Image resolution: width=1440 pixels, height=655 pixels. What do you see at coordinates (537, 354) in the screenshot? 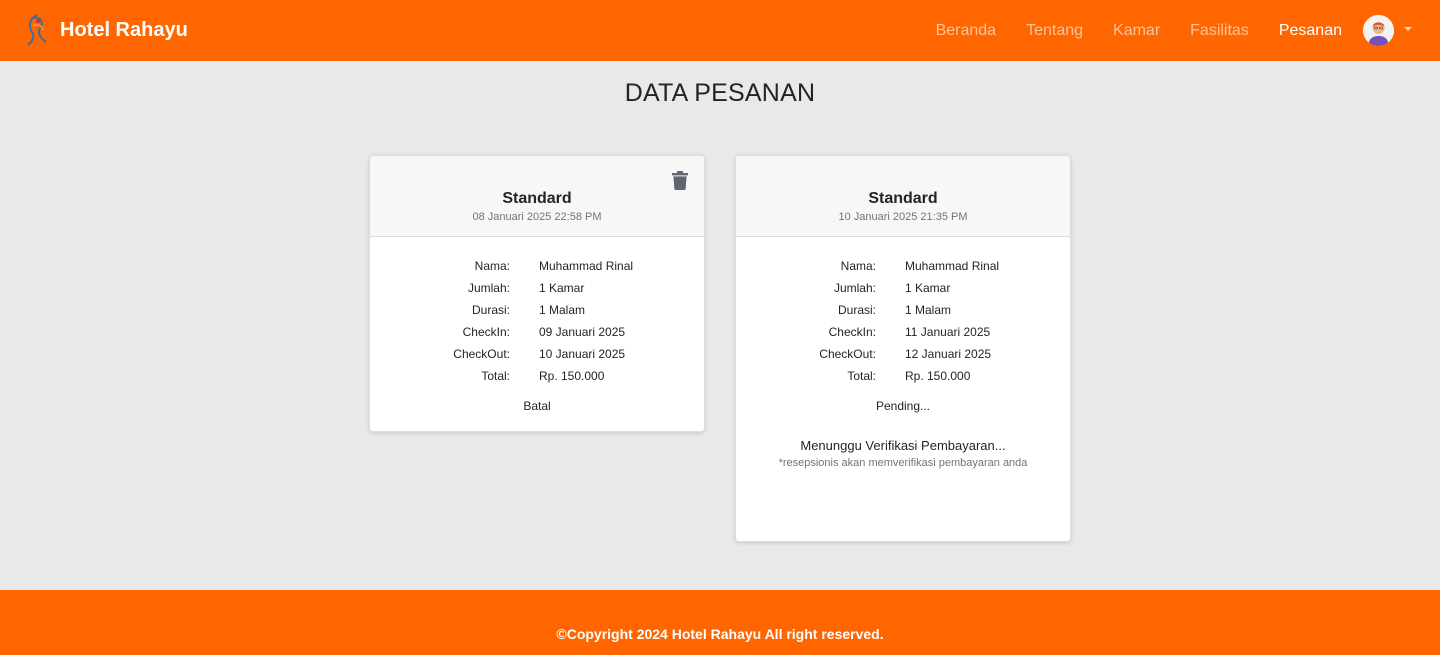
I see `order-field-row: CheckOut: 10 Januari 2025` at bounding box center [537, 354].